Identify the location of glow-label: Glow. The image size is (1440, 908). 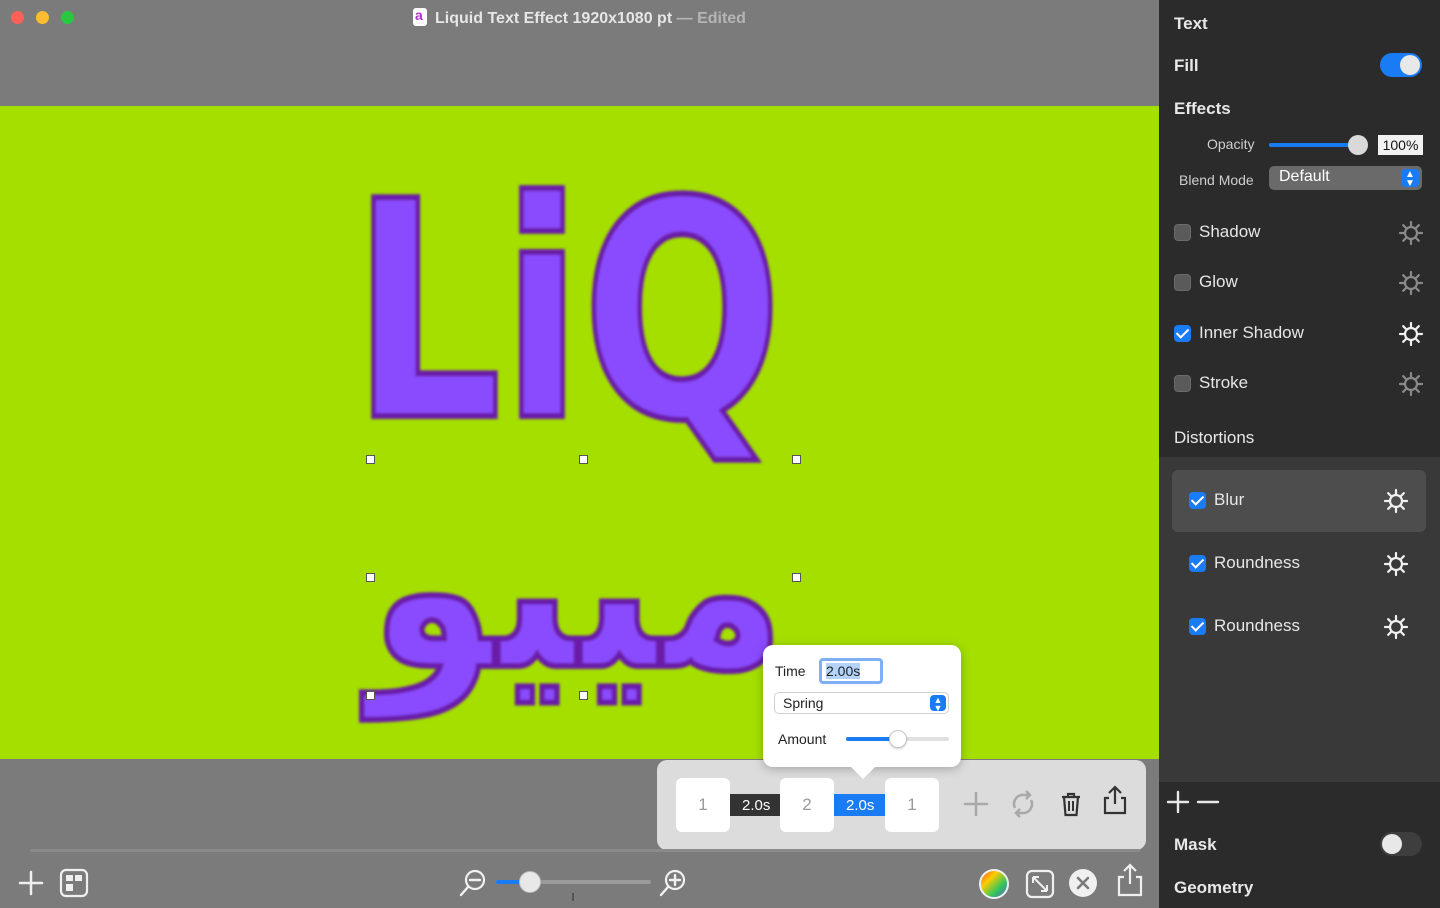
(1218, 281).